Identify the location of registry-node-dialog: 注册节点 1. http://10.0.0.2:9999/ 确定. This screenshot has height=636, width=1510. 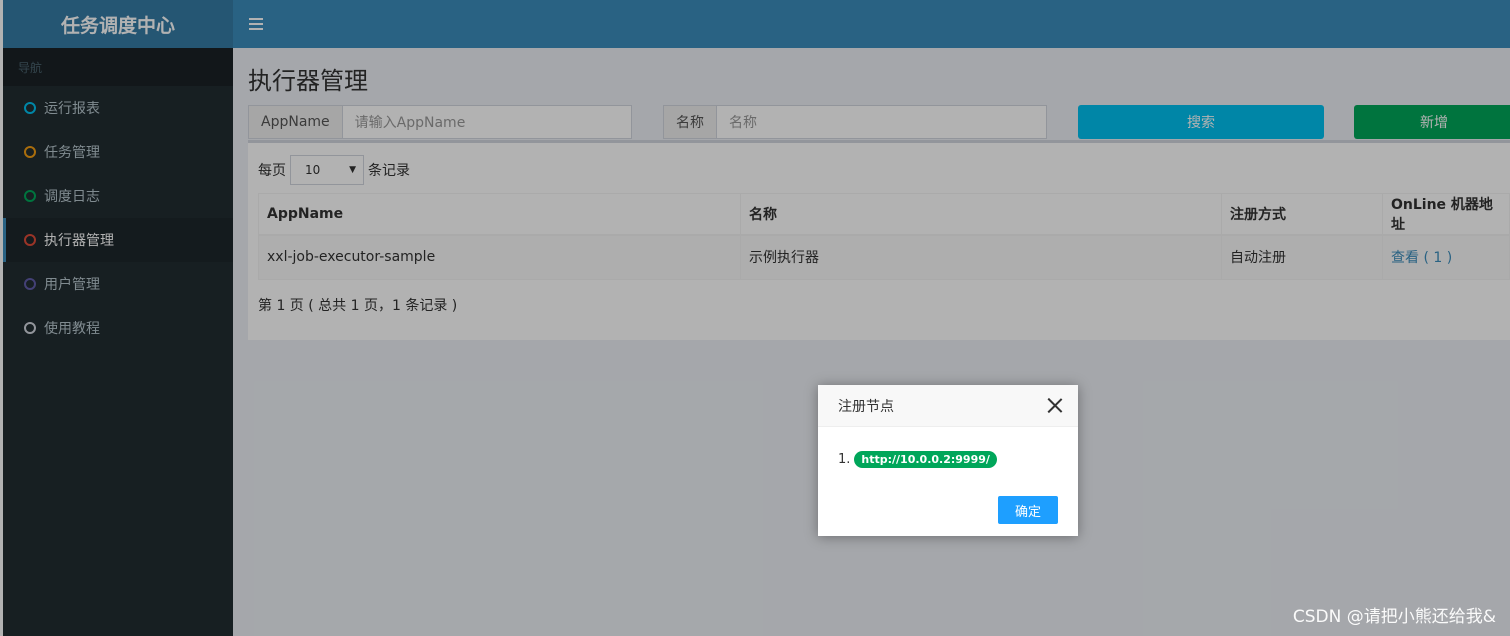
(948, 460).